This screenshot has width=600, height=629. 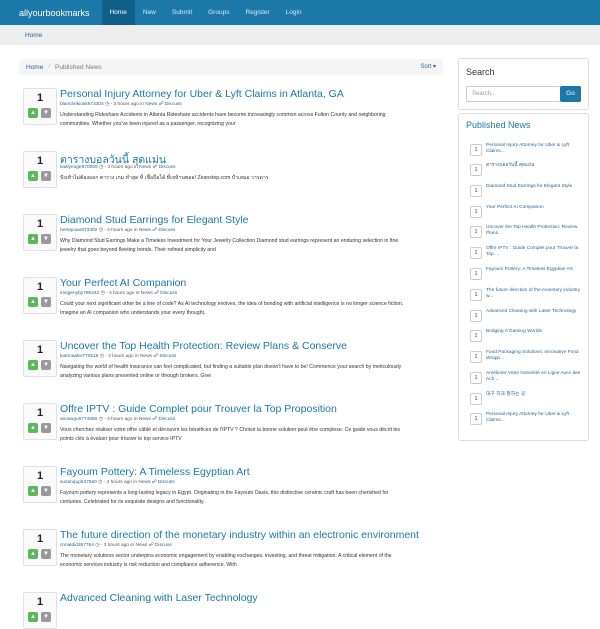 I want to click on published-link: Diamond Stud Earrings for Elegant Style, so click(x=533, y=187).